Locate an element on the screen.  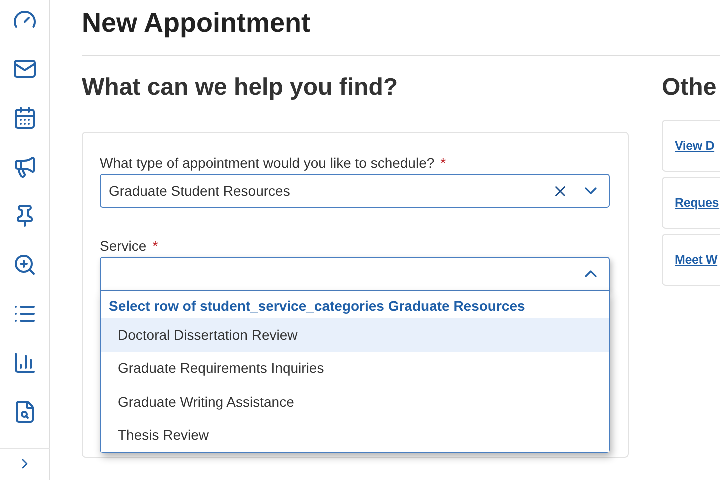
field-label: Service * is located at coordinates (130, 246).